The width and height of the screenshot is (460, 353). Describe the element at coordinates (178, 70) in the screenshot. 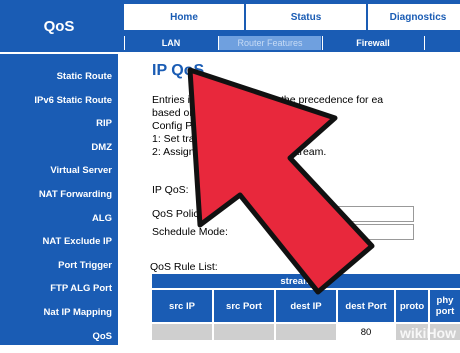

I see `page-title: IP QoS` at that location.